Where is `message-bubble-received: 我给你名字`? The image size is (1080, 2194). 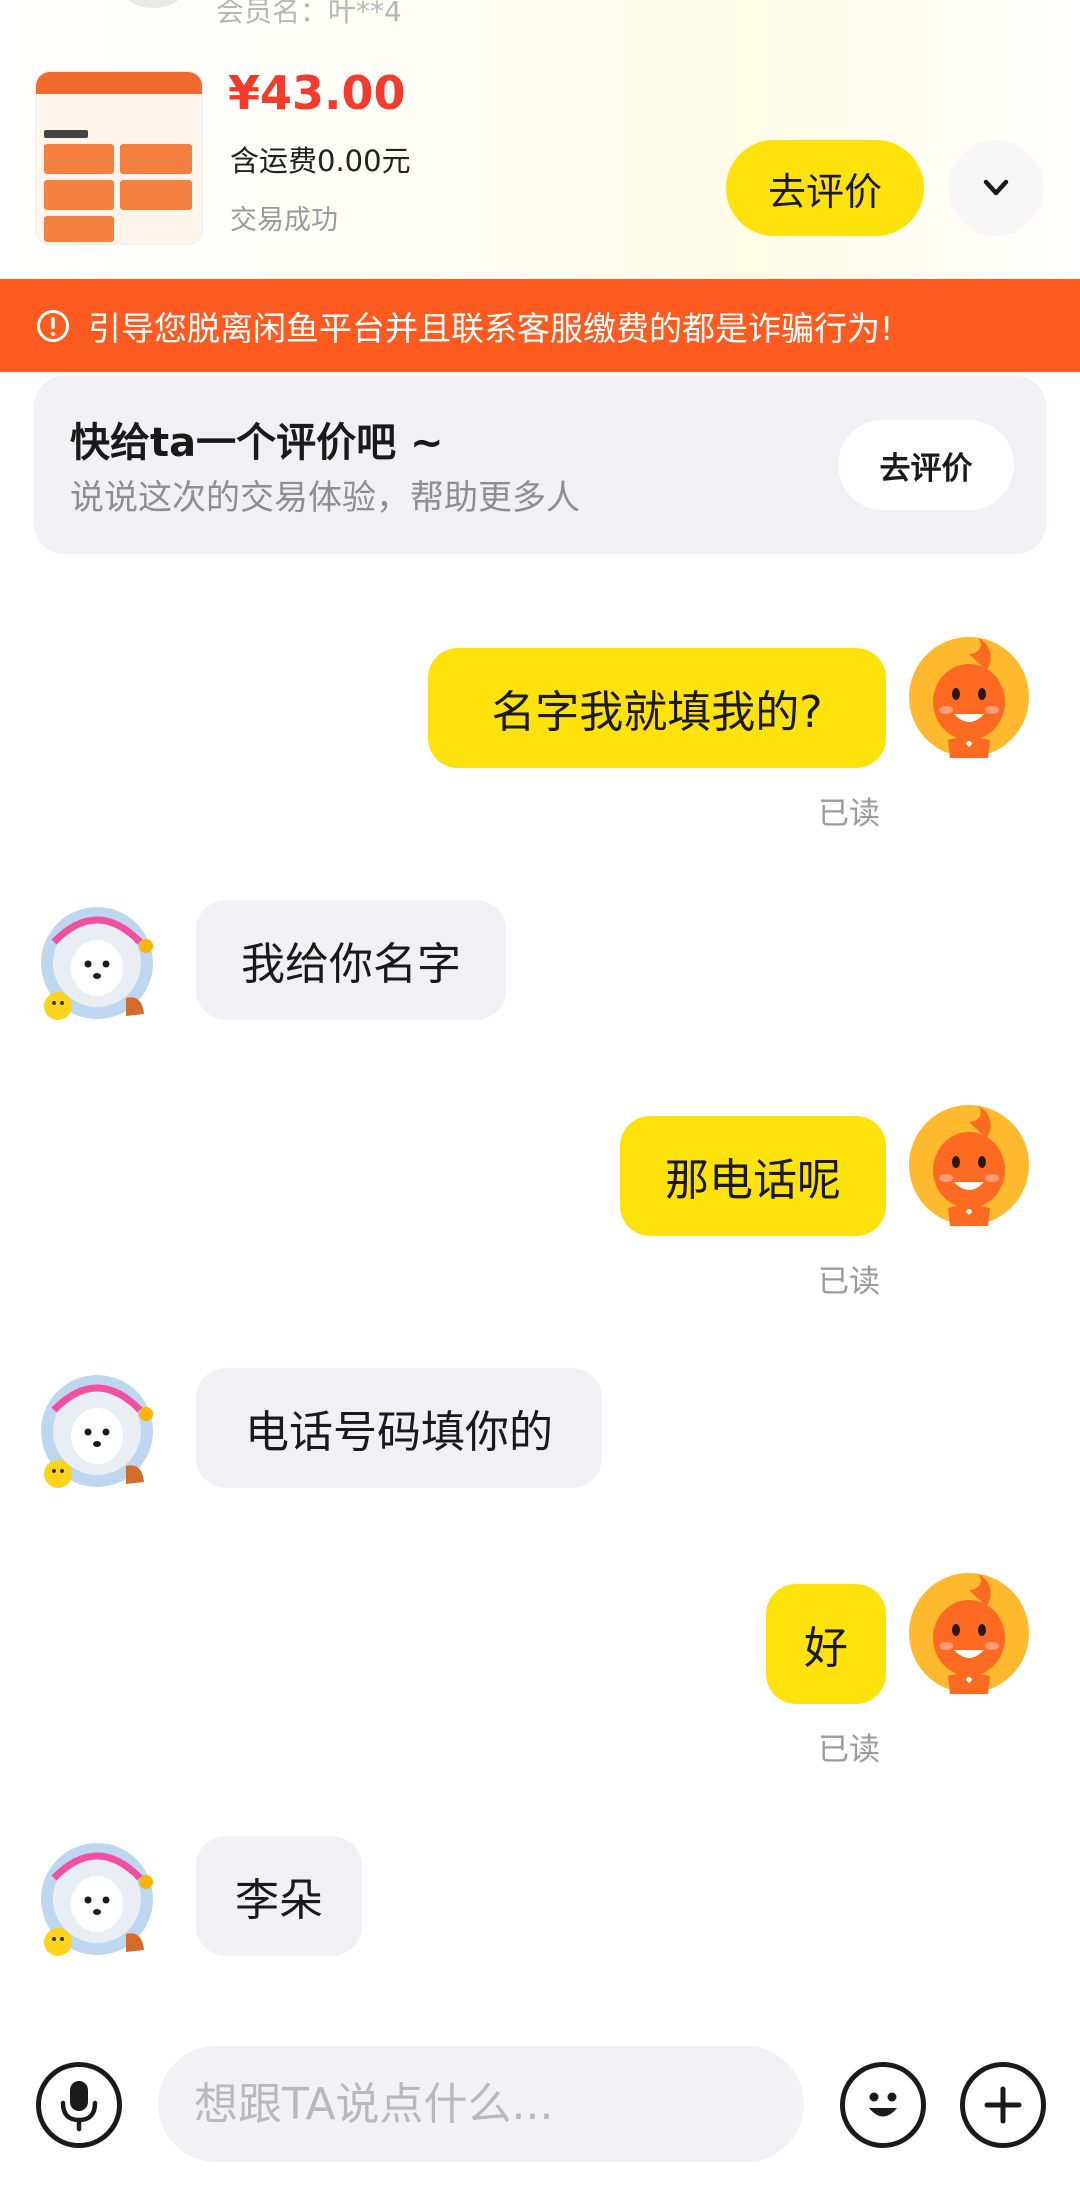 message-bubble-received: 我给你名字 is located at coordinates (351, 960).